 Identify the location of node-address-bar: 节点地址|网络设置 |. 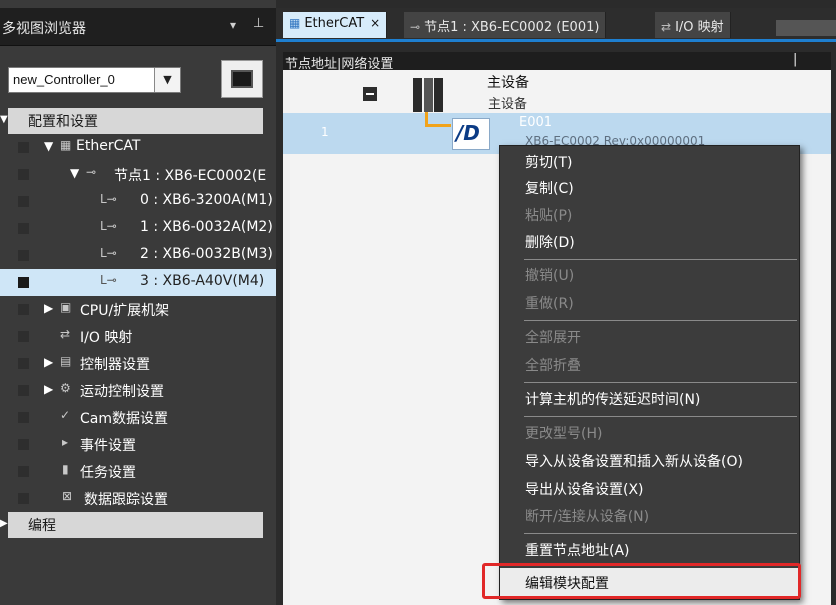
(557, 62).